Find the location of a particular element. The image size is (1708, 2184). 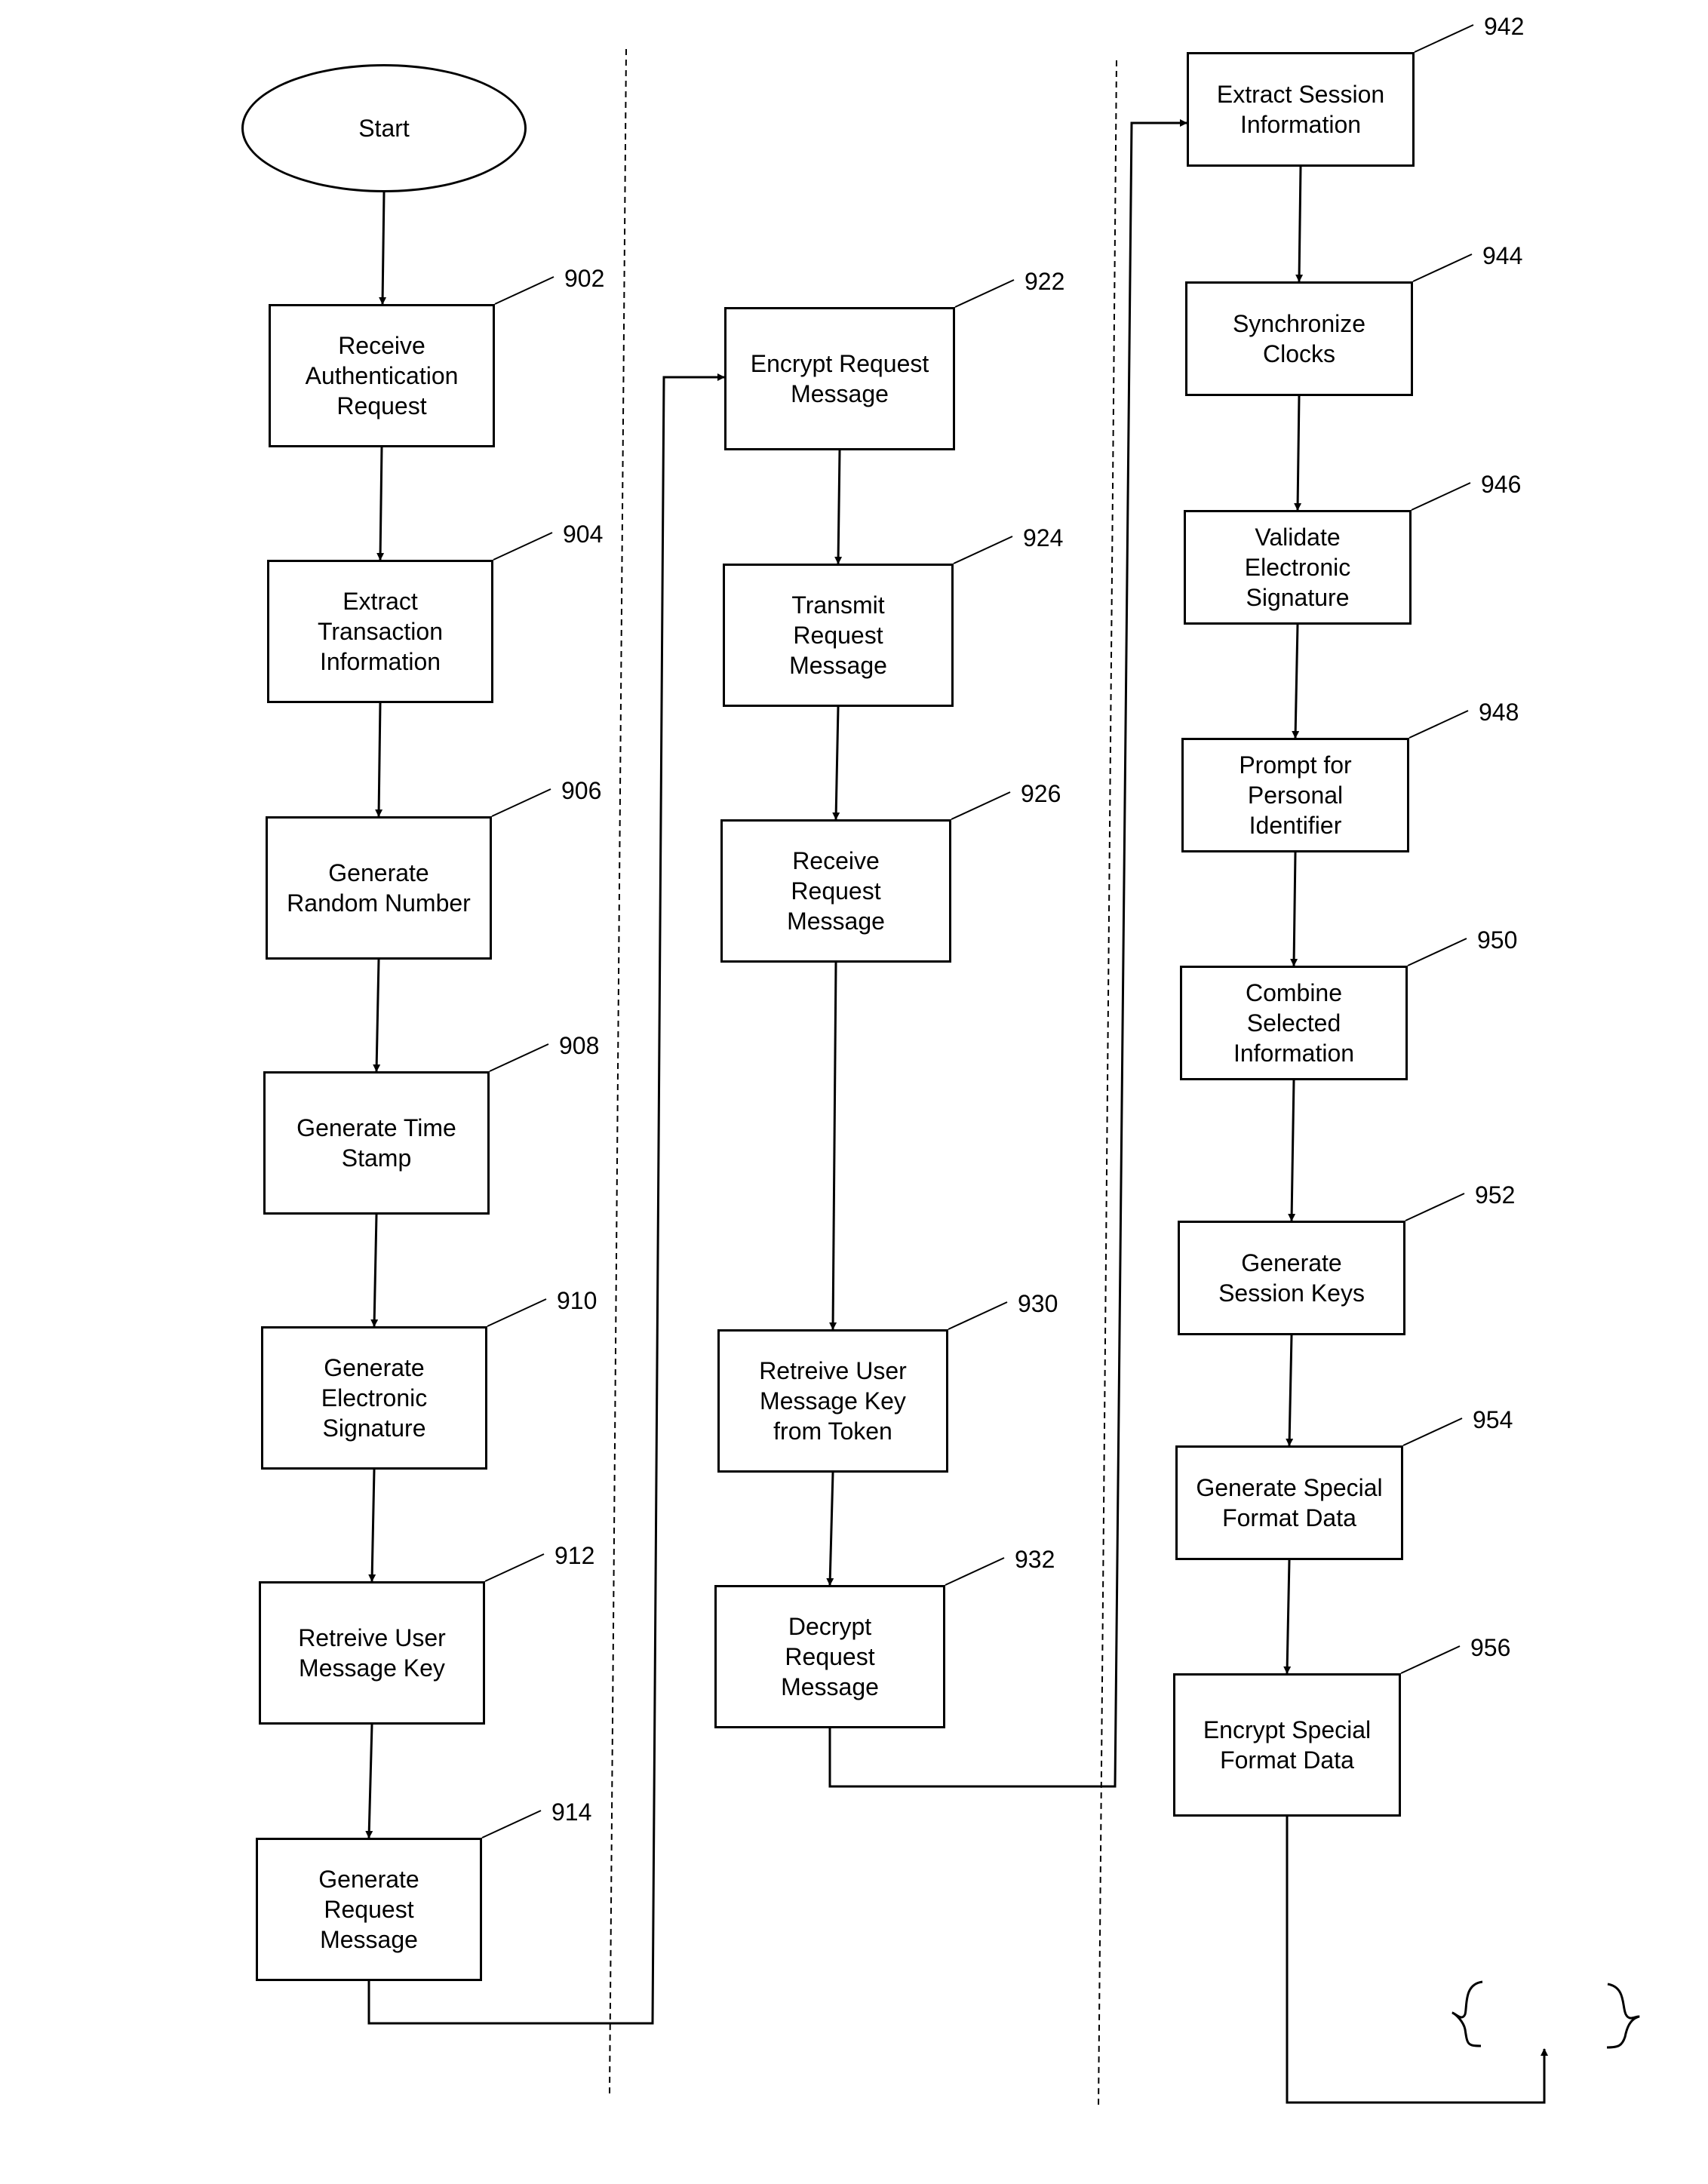

start-label: Start is located at coordinates (384, 128).